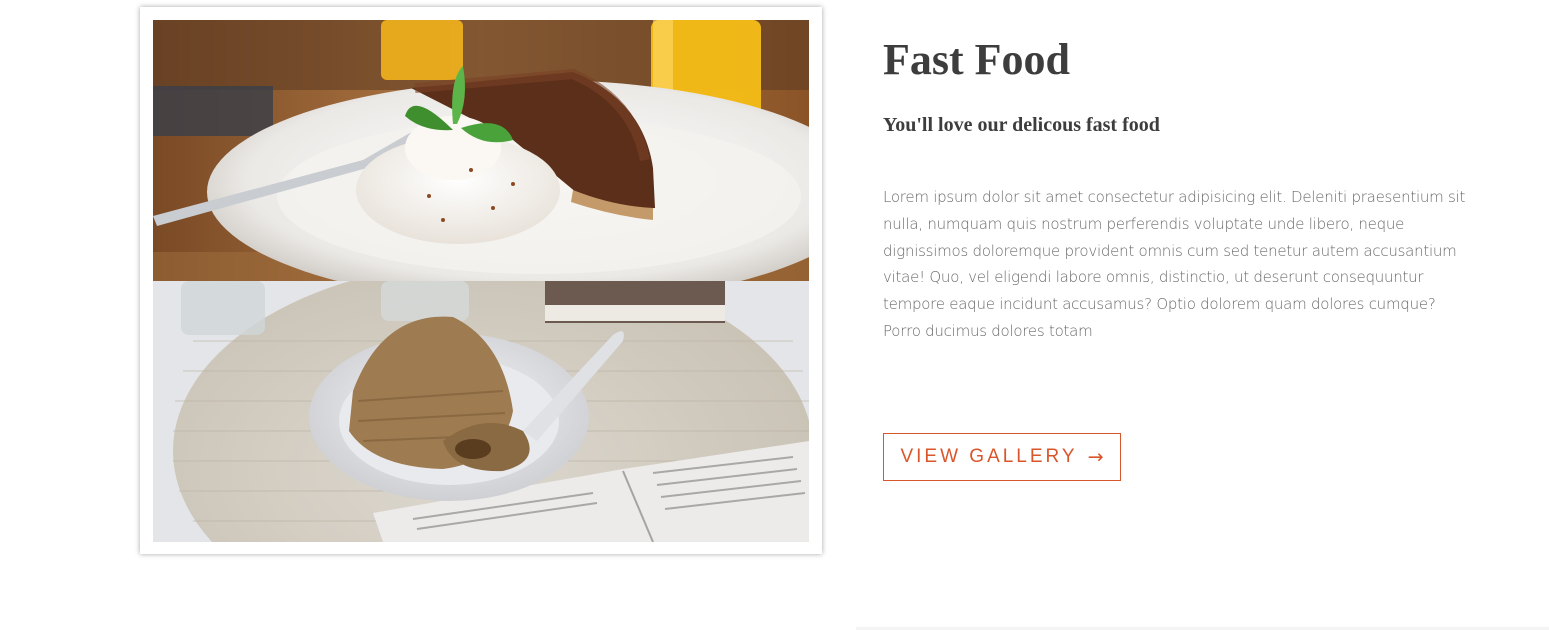  Describe the element at coordinates (989, 456) in the screenshot. I see `view-gallery-label: VIEW GALLERY` at that location.